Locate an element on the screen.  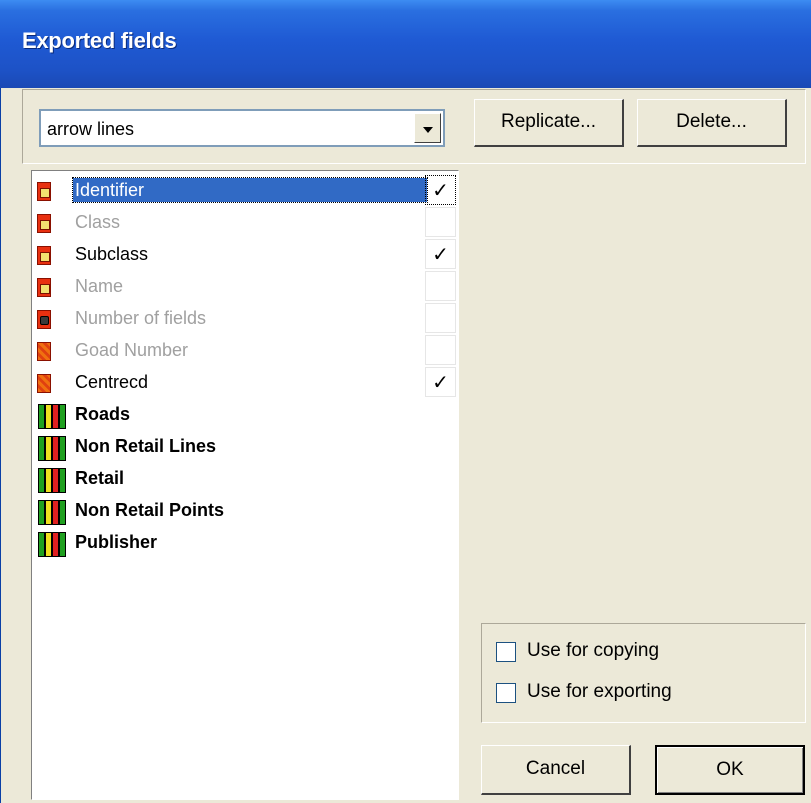
field-row-centrecd: Centrecd ✓ is located at coordinates (245, 382).